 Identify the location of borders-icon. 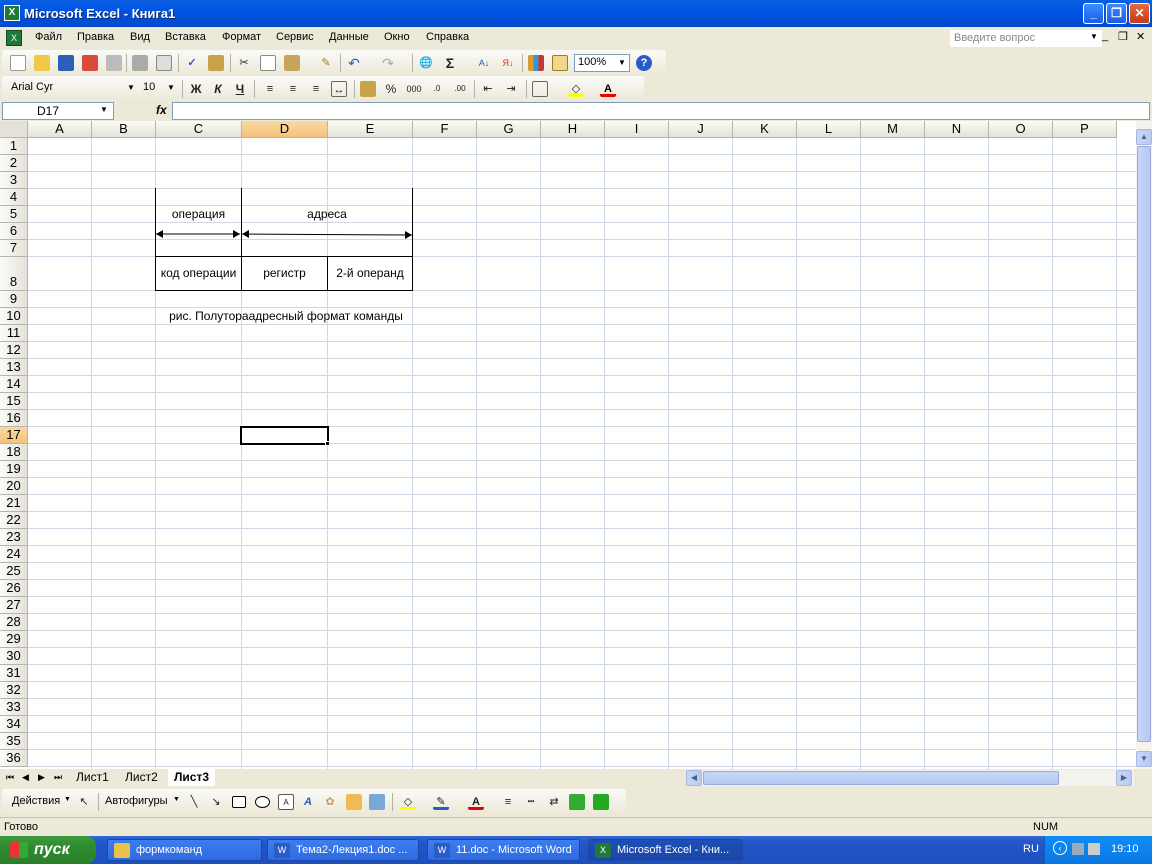
(540, 89).